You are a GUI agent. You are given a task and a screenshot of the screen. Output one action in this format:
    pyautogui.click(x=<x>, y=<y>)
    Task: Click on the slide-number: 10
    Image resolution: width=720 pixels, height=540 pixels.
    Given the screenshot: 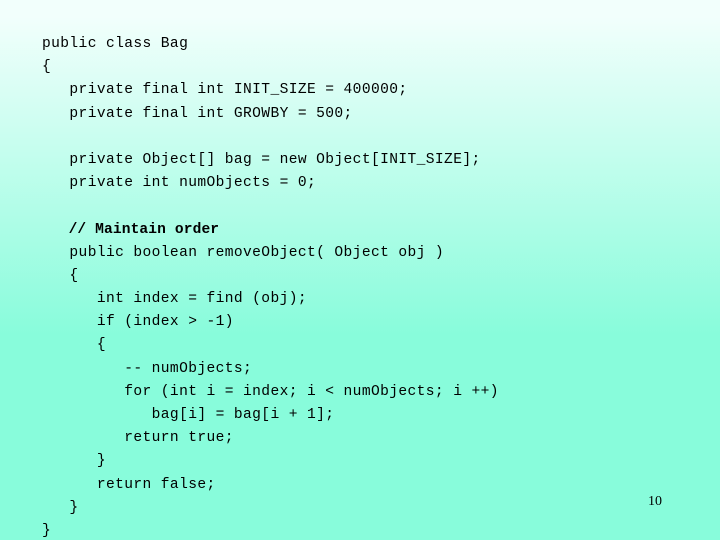 What is the action you would take?
    pyautogui.click(x=655, y=501)
    